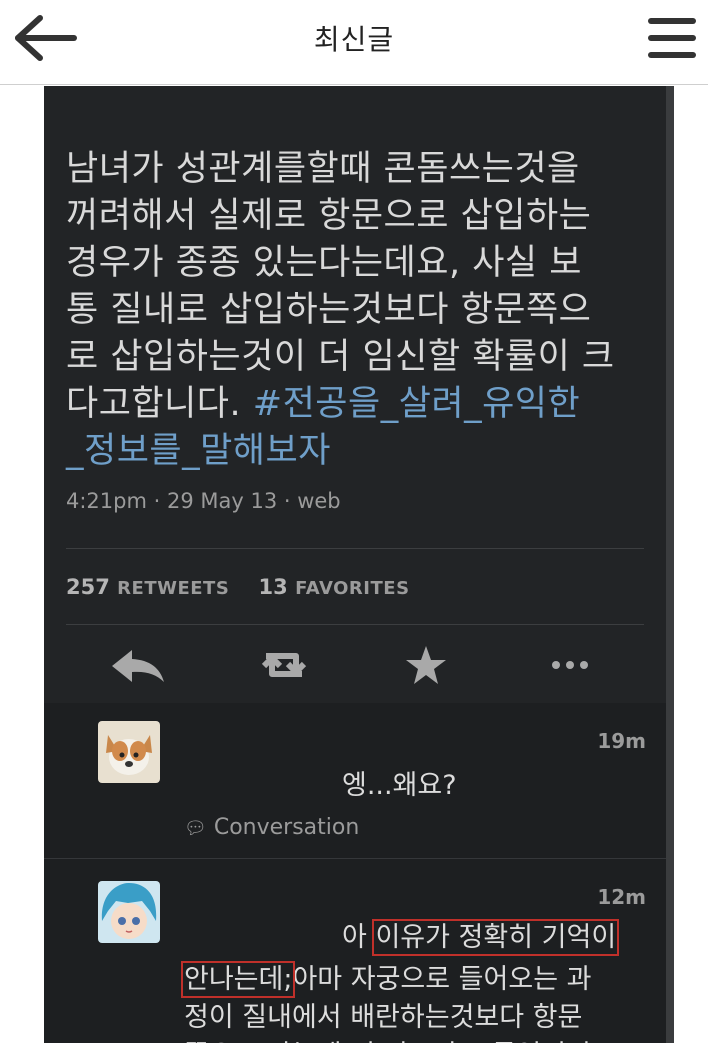 The width and height of the screenshot is (708, 1043). What do you see at coordinates (173, 588) in the screenshot?
I see `retweets-label: RETWEETS` at bounding box center [173, 588].